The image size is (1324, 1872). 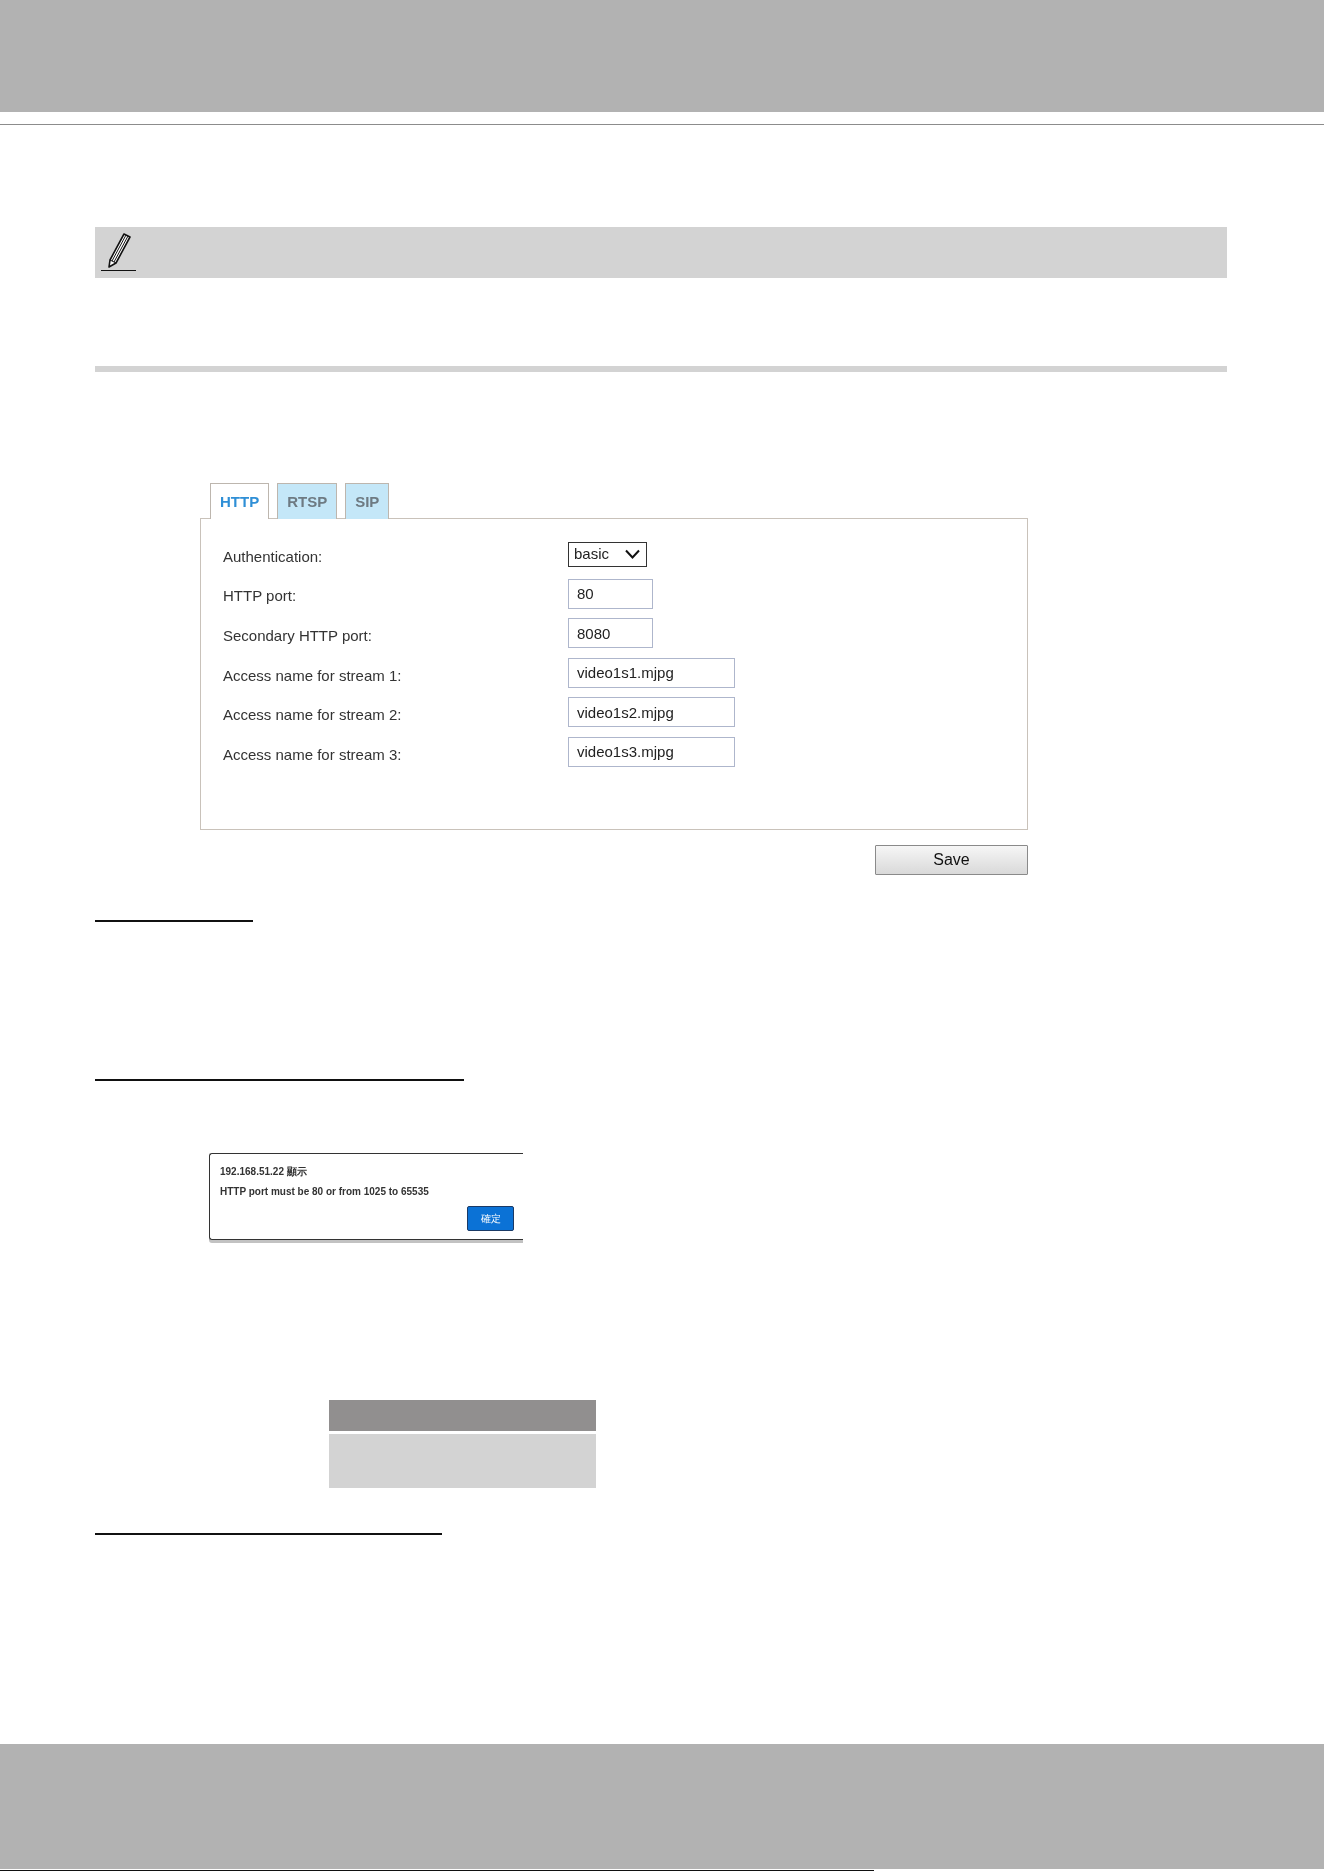 What do you see at coordinates (325, 1191) in the screenshot?
I see `dialog-message: HTTP port must be 80 or from 1025 to 65535` at bounding box center [325, 1191].